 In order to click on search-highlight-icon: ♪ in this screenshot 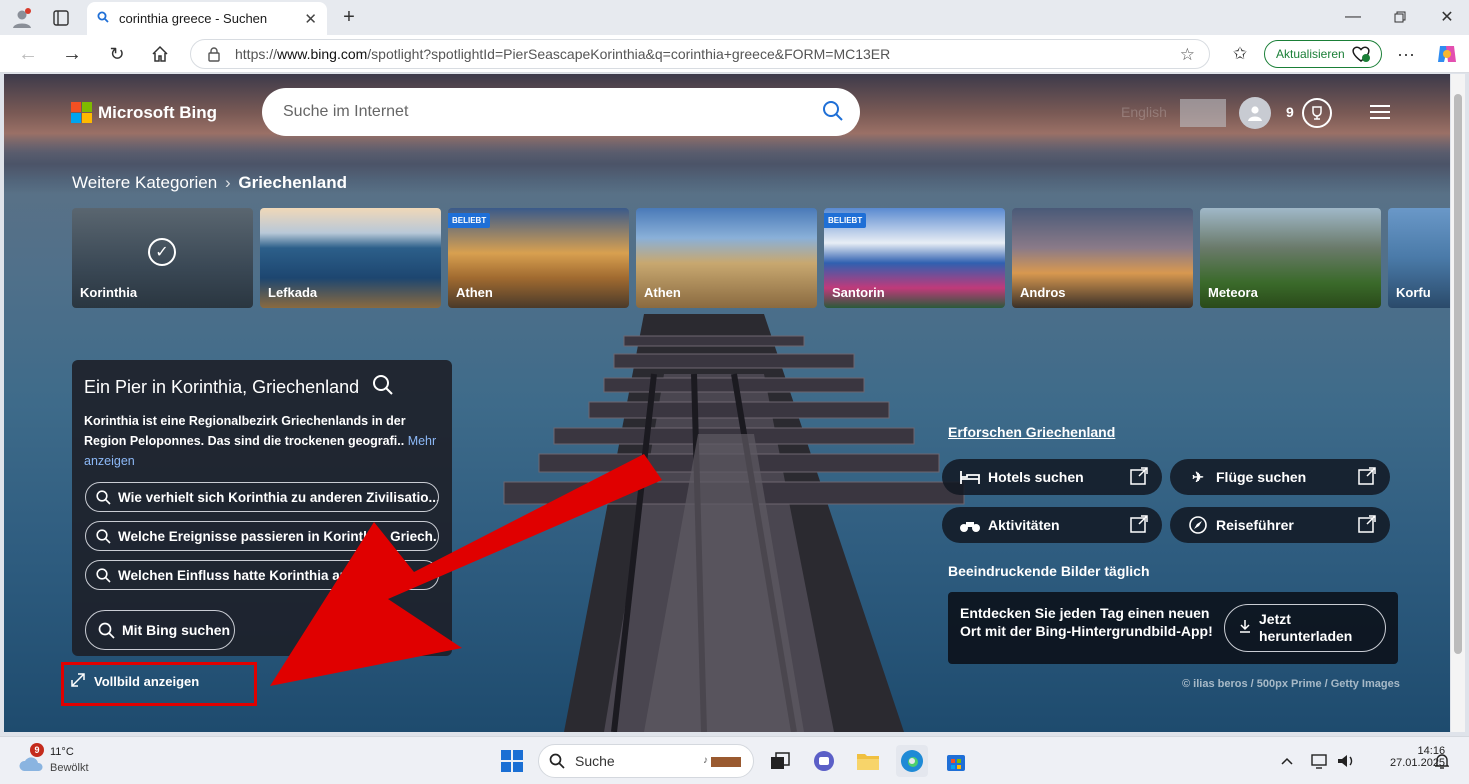, I will do `click(723, 763)`.